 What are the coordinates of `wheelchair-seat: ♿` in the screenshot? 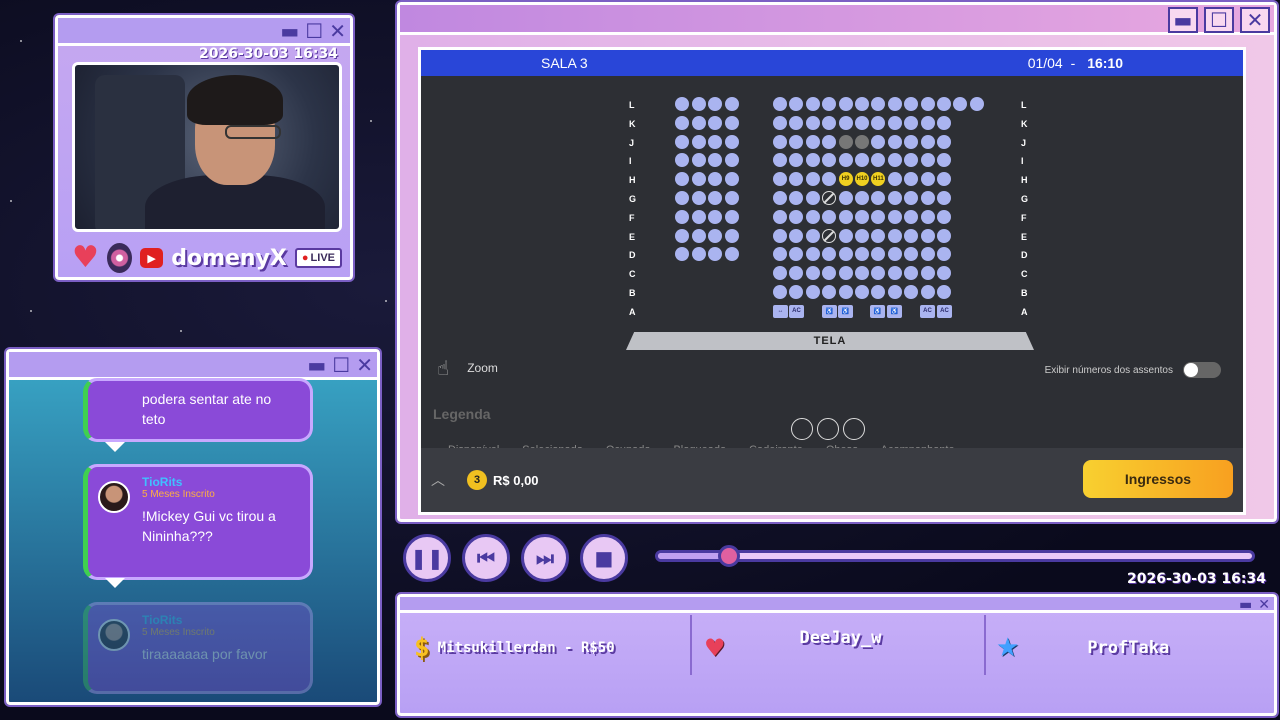 It's located at (829, 311).